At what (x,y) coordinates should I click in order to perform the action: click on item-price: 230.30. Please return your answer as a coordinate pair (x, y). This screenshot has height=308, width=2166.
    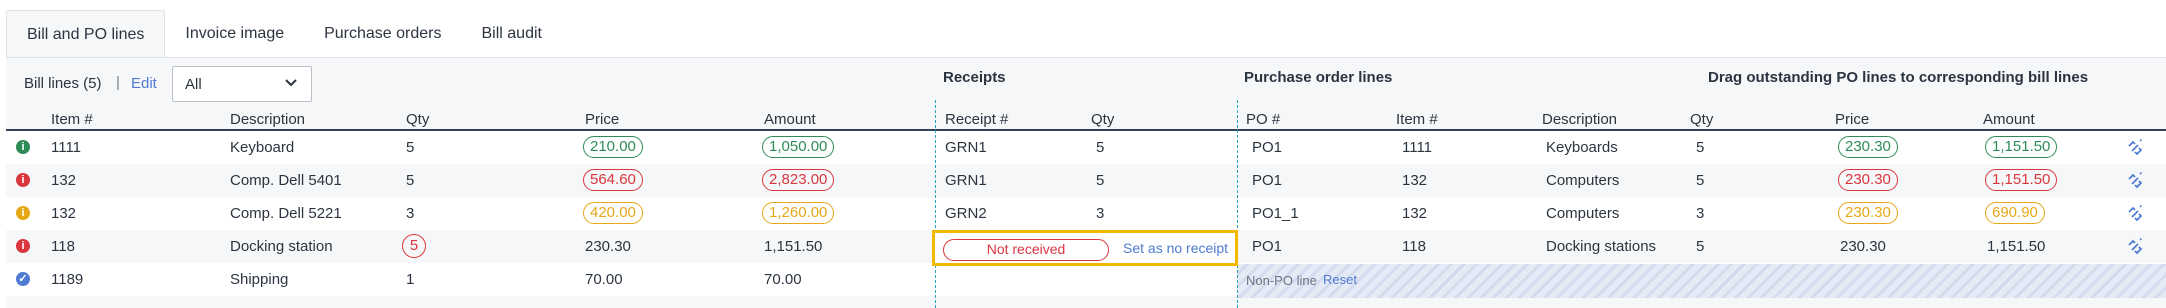
    Looking at the image, I should click on (608, 246).